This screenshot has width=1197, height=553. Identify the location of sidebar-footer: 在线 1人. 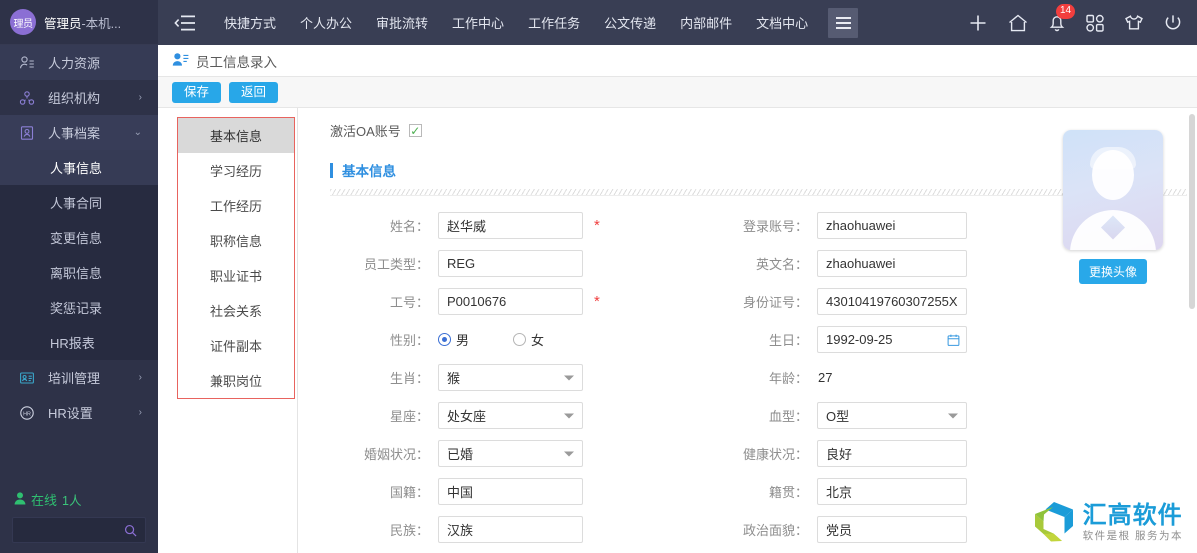
(79, 518).